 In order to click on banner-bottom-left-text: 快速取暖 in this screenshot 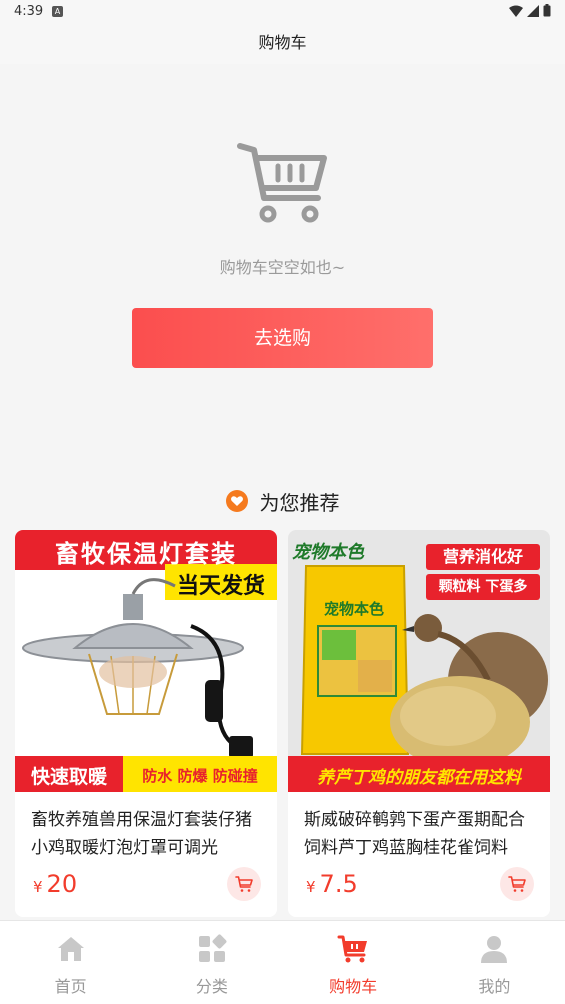, I will do `click(68, 777)`.